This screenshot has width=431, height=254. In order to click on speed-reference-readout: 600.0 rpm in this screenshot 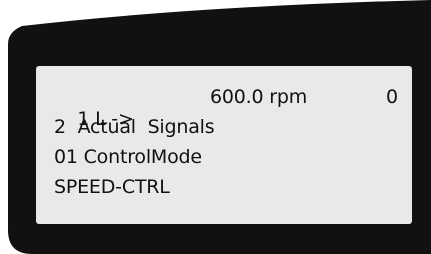, I will do `click(259, 97)`.